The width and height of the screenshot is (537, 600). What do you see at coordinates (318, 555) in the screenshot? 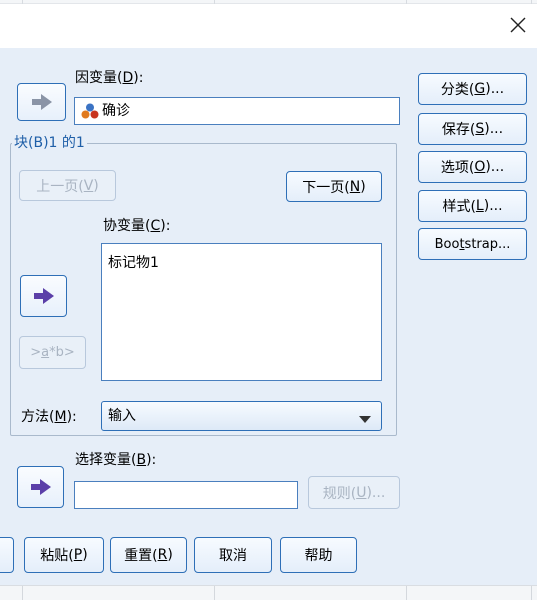
I see `help-button: 帮助` at bounding box center [318, 555].